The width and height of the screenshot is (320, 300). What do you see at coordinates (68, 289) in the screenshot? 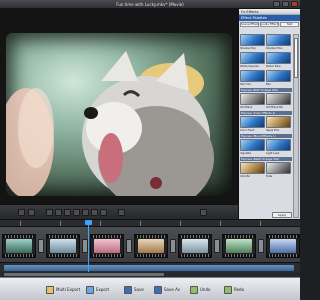
I see `button-label: Multi Export` at bounding box center [68, 289].